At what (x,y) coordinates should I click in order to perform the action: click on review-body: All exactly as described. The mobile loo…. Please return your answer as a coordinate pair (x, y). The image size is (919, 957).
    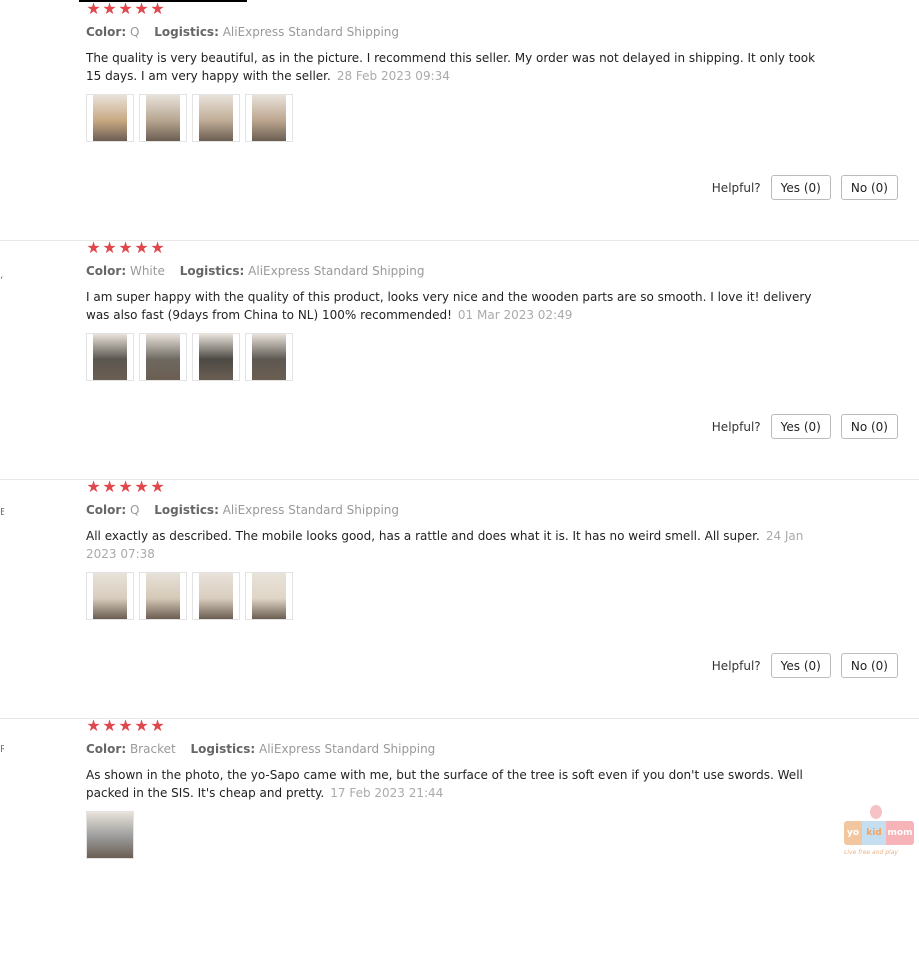
    Looking at the image, I should click on (423, 536).